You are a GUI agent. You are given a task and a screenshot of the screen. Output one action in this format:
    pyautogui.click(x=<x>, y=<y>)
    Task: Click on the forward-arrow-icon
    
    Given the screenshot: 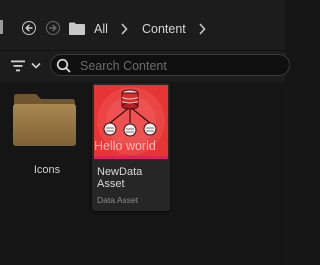 What is the action you would take?
    pyautogui.click(x=53, y=28)
    